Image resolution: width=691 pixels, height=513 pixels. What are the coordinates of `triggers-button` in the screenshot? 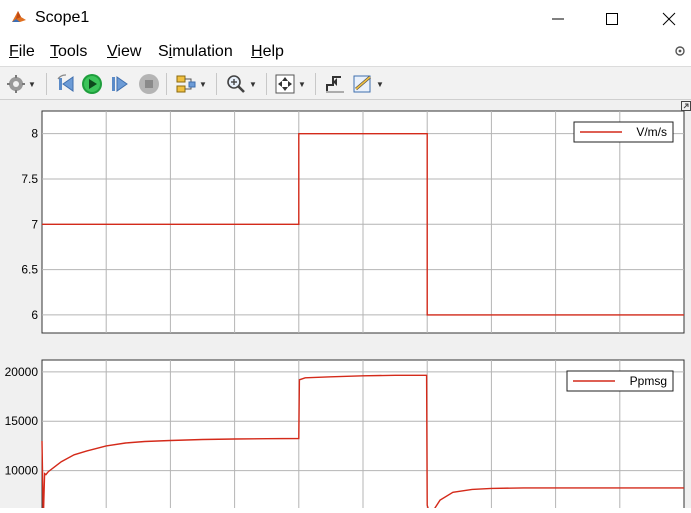 It's located at (335, 84).